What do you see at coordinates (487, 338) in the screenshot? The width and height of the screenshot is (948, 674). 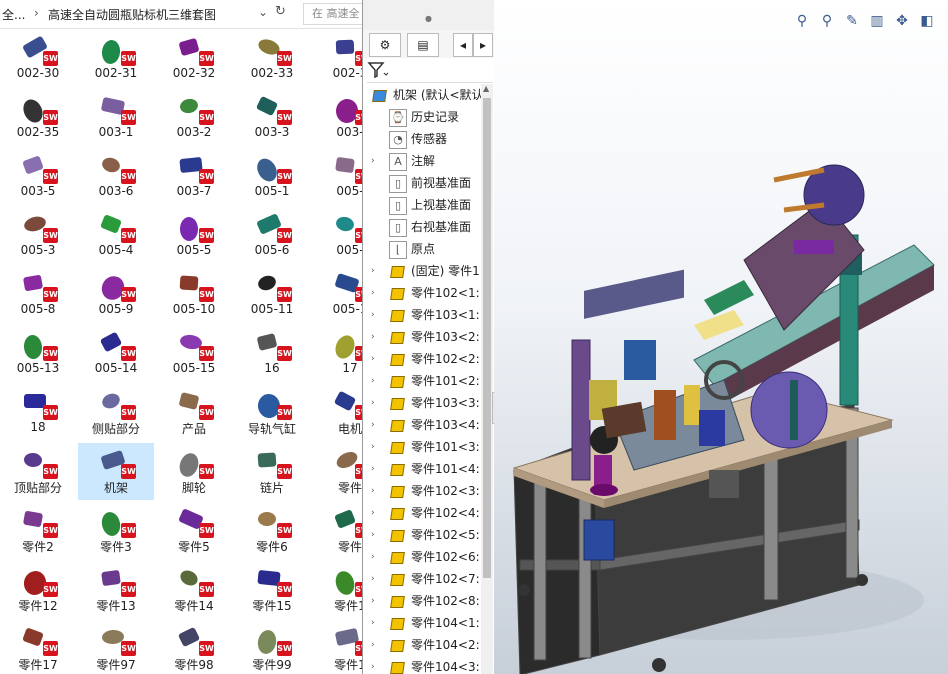 I see `scroll-thumb` at bounding box center [487, 338].